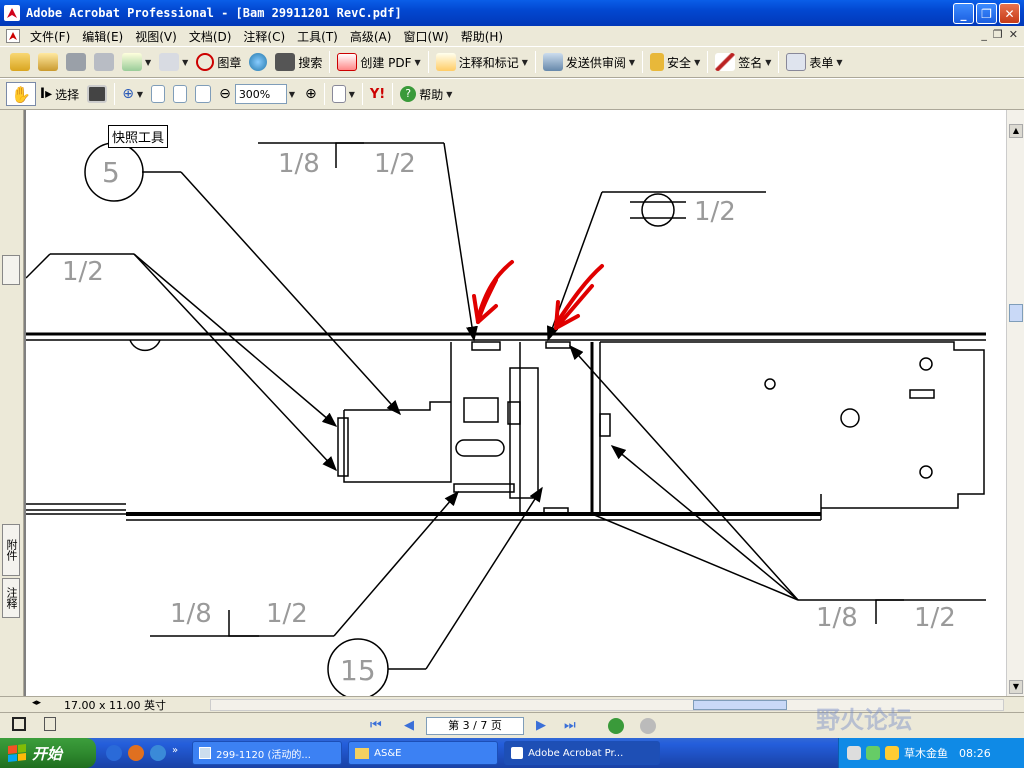 The height and width of the screenshot is (768, 1024). What do you see at coordinates (225, 94) in the screenshot?
I see `zoom-out-button: ⊖` at bounding box center [225, 94].